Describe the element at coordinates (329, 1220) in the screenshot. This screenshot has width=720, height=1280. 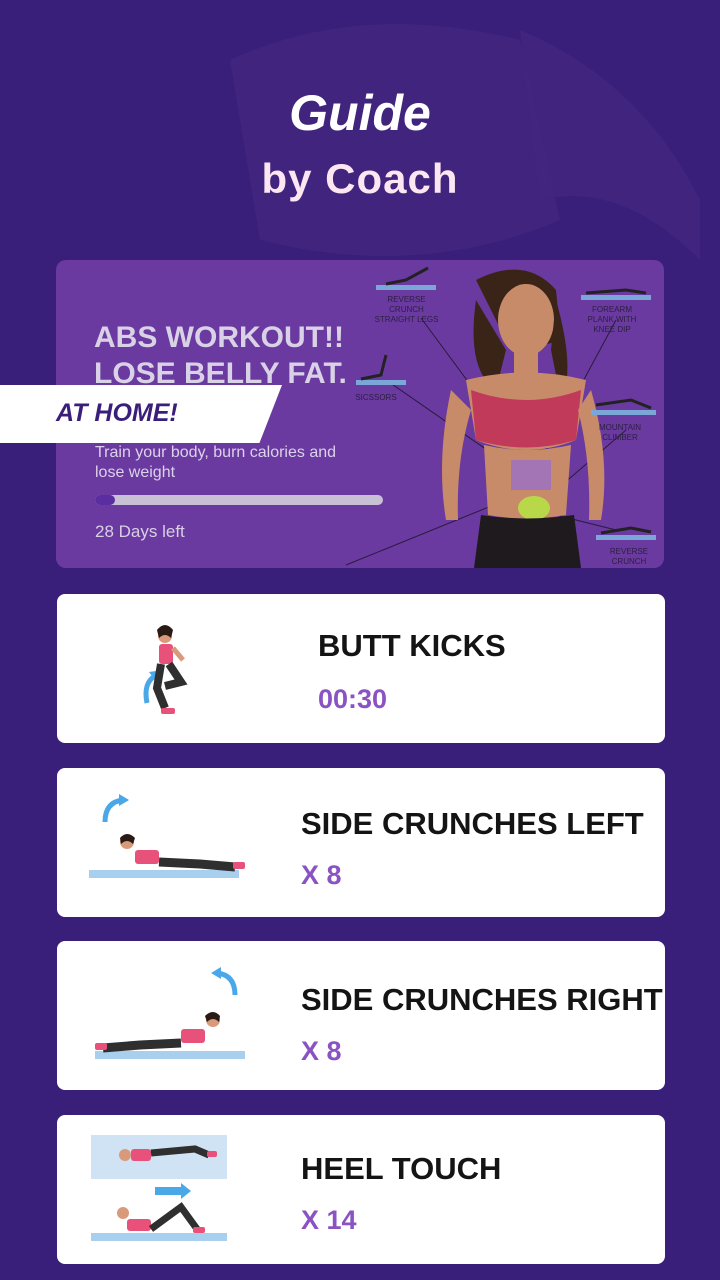
I see `exercise-reps: X 14` at that location.